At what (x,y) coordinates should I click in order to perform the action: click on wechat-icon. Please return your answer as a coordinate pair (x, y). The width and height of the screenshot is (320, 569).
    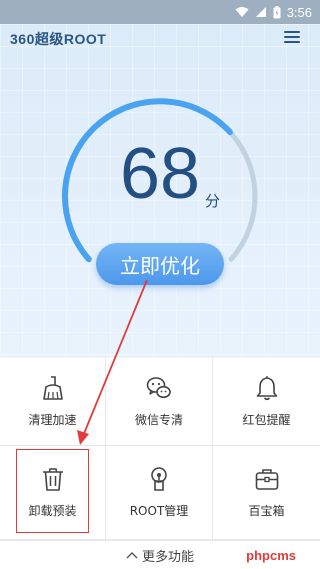
    Looking at the image, I should click on (158, 388).